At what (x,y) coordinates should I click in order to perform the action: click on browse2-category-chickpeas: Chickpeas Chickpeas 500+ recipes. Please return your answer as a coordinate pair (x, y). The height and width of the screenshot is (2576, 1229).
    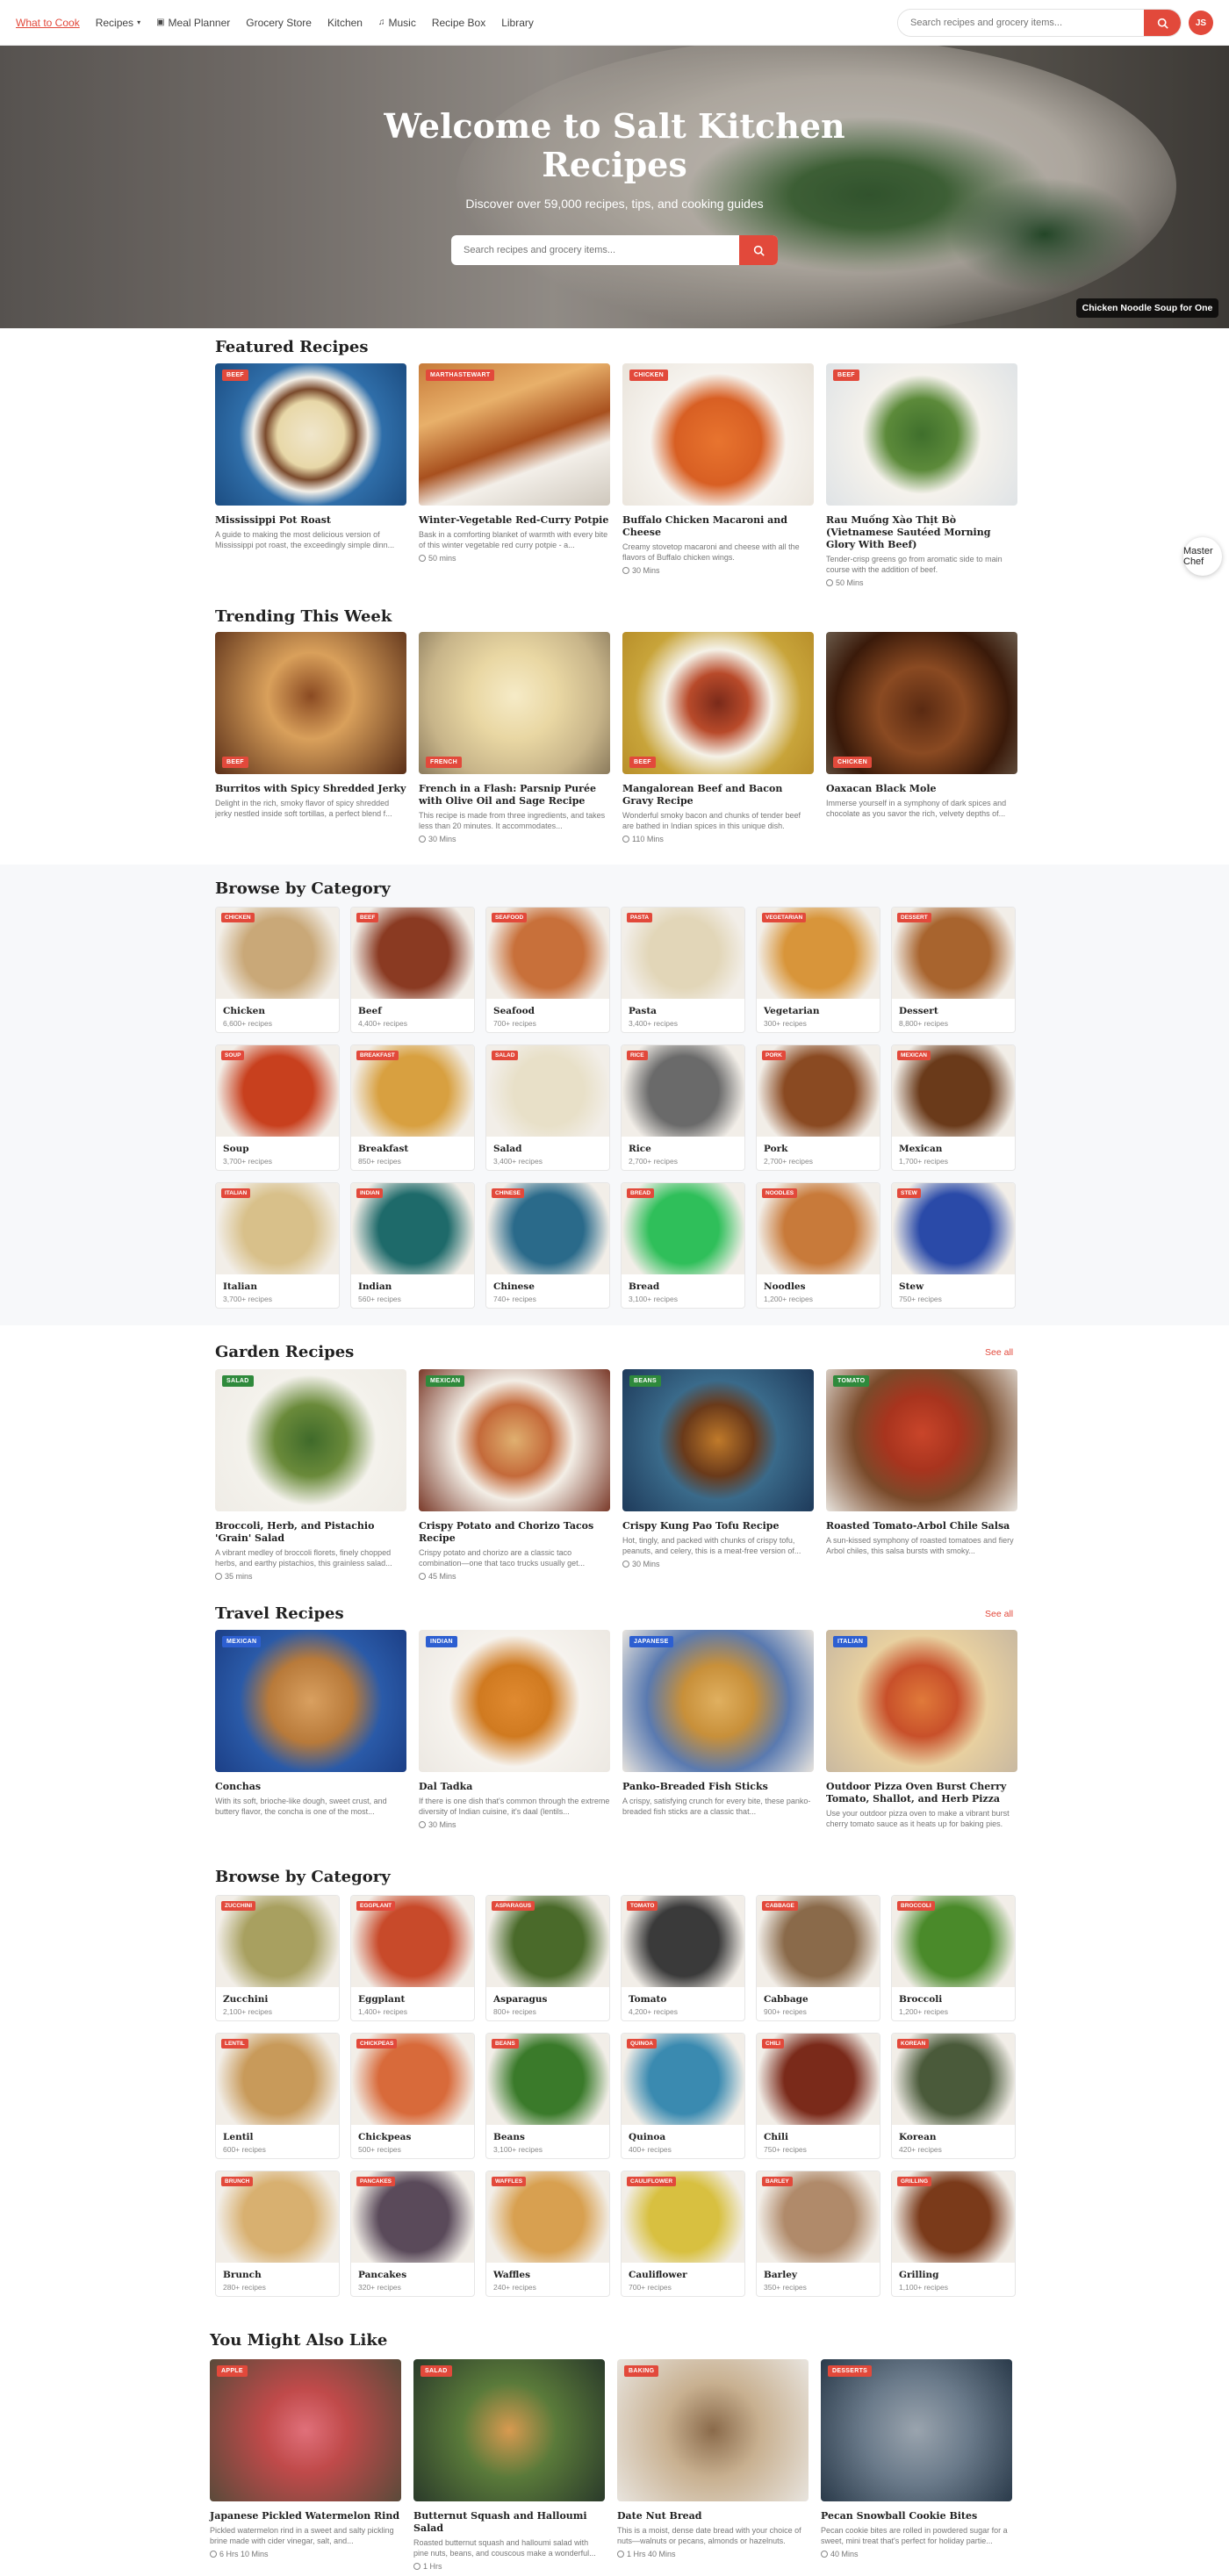
    Looking at the image, I should click on (413, 2096).